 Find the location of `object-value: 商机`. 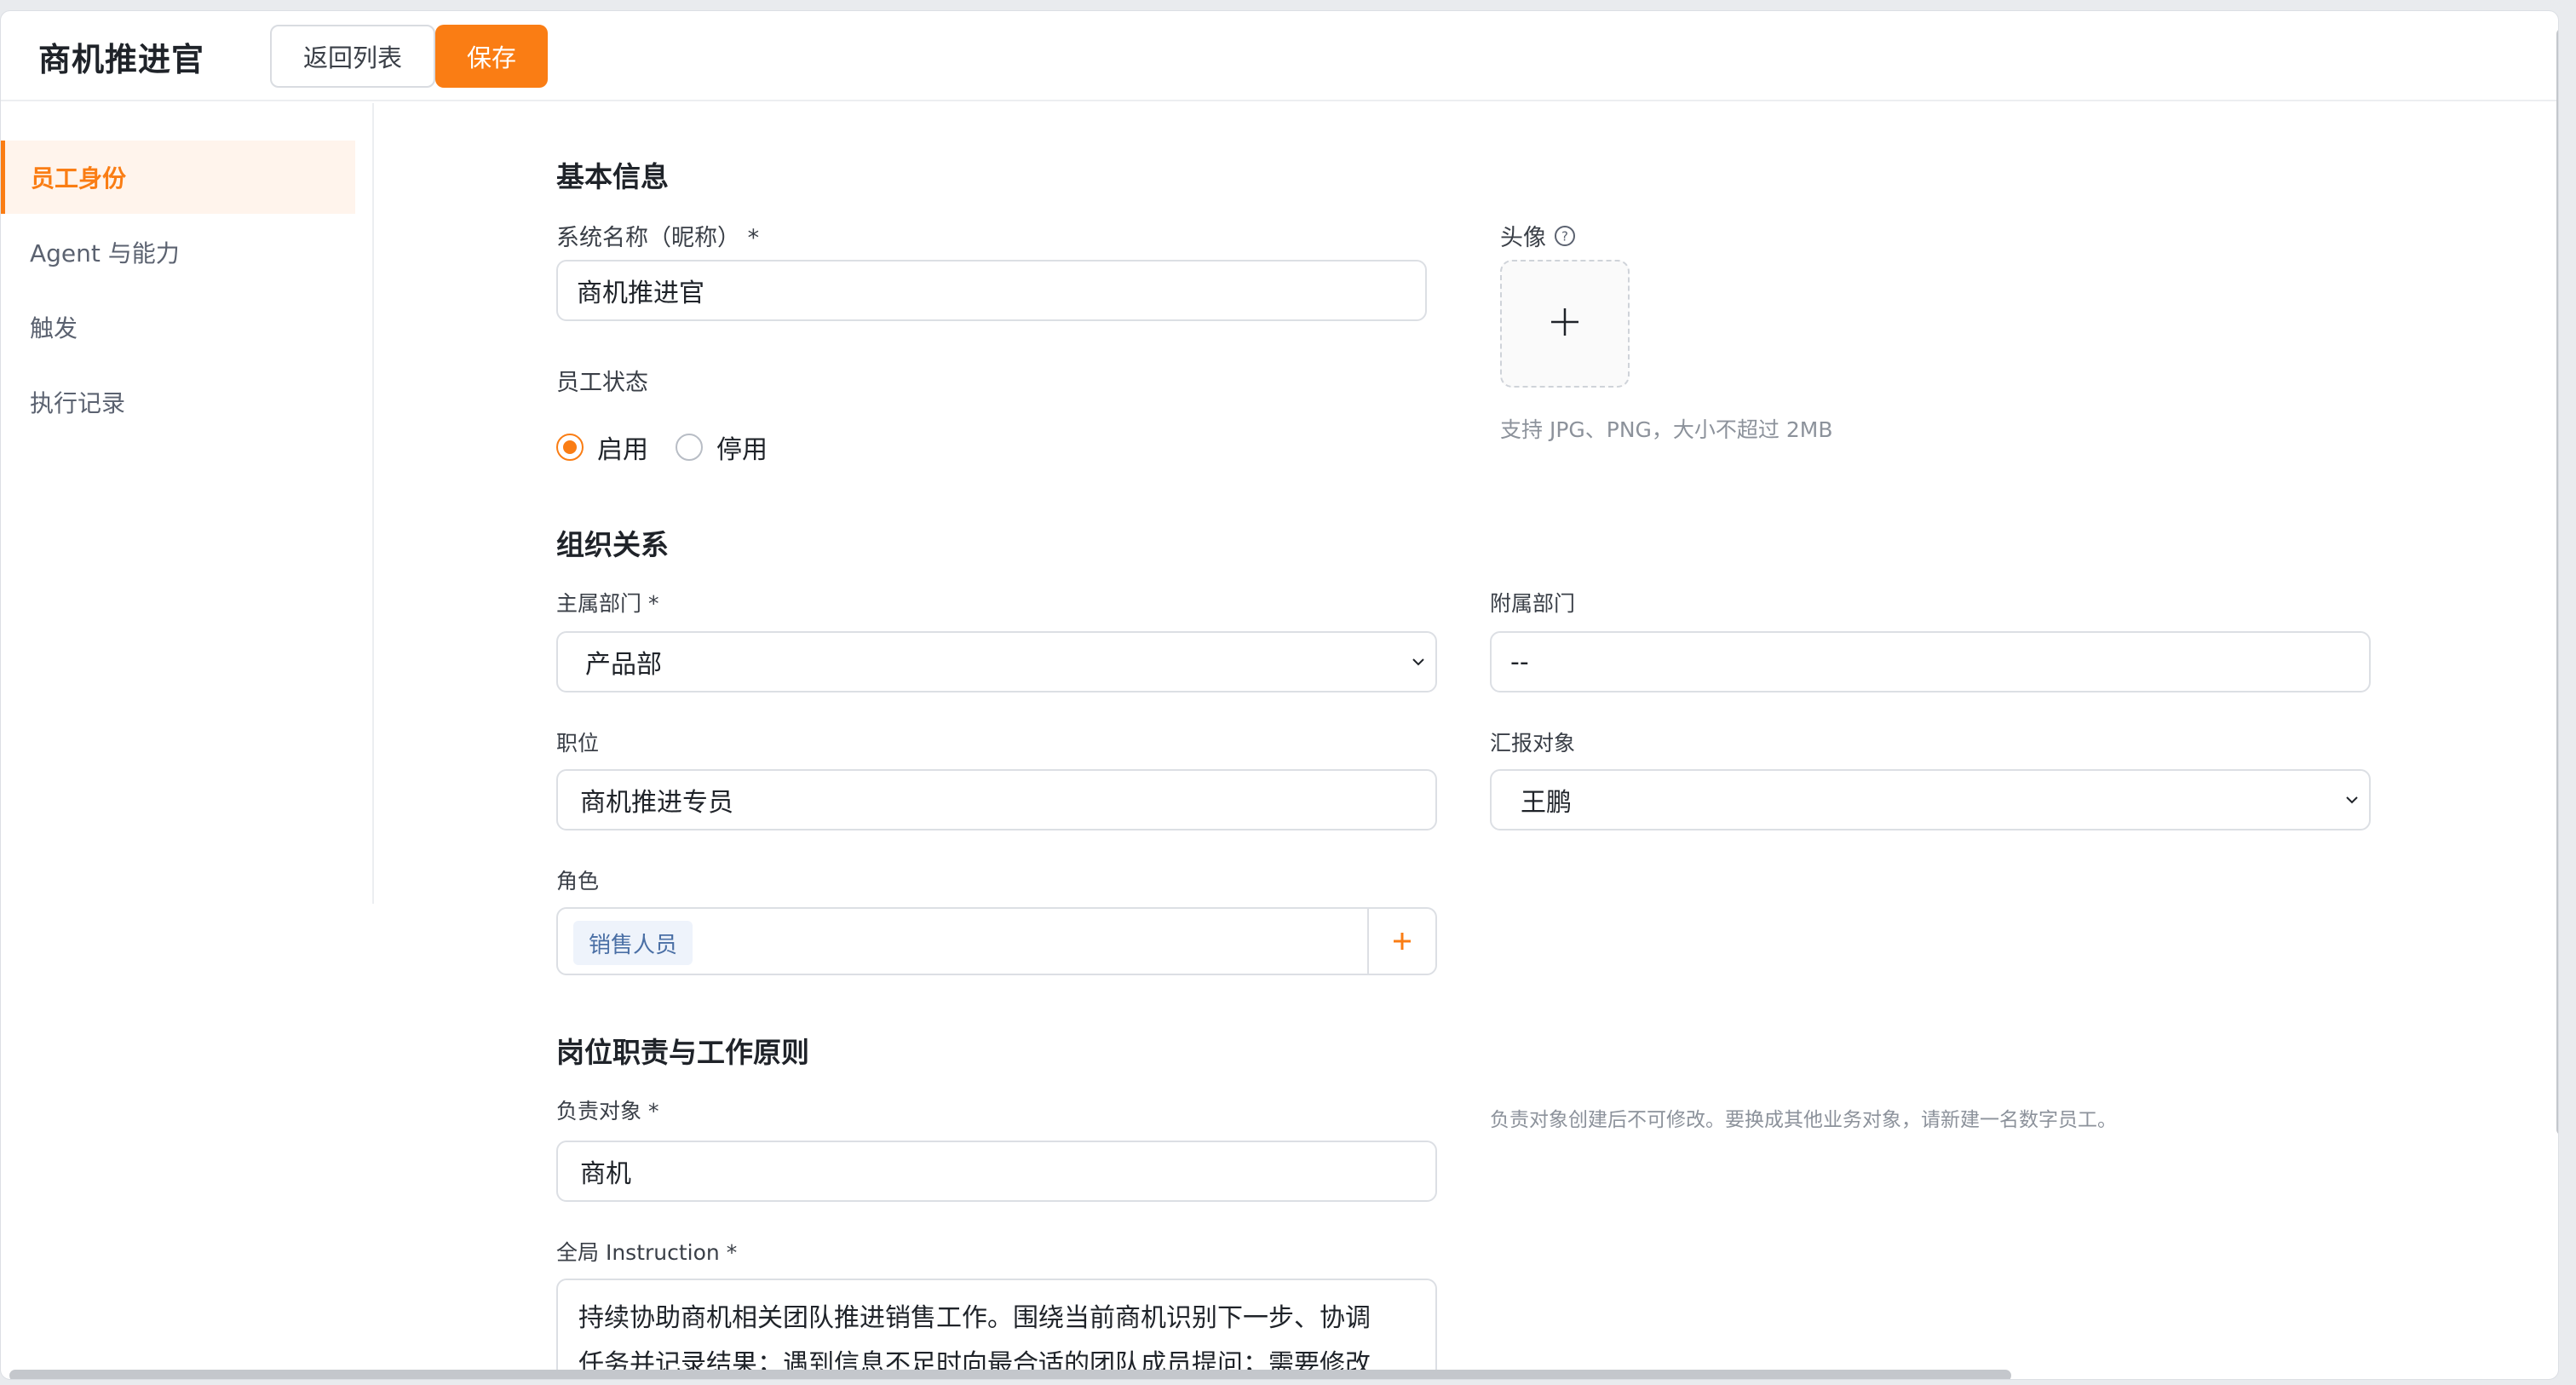

object-value: 商机 is located at coordinates (605, 1174).